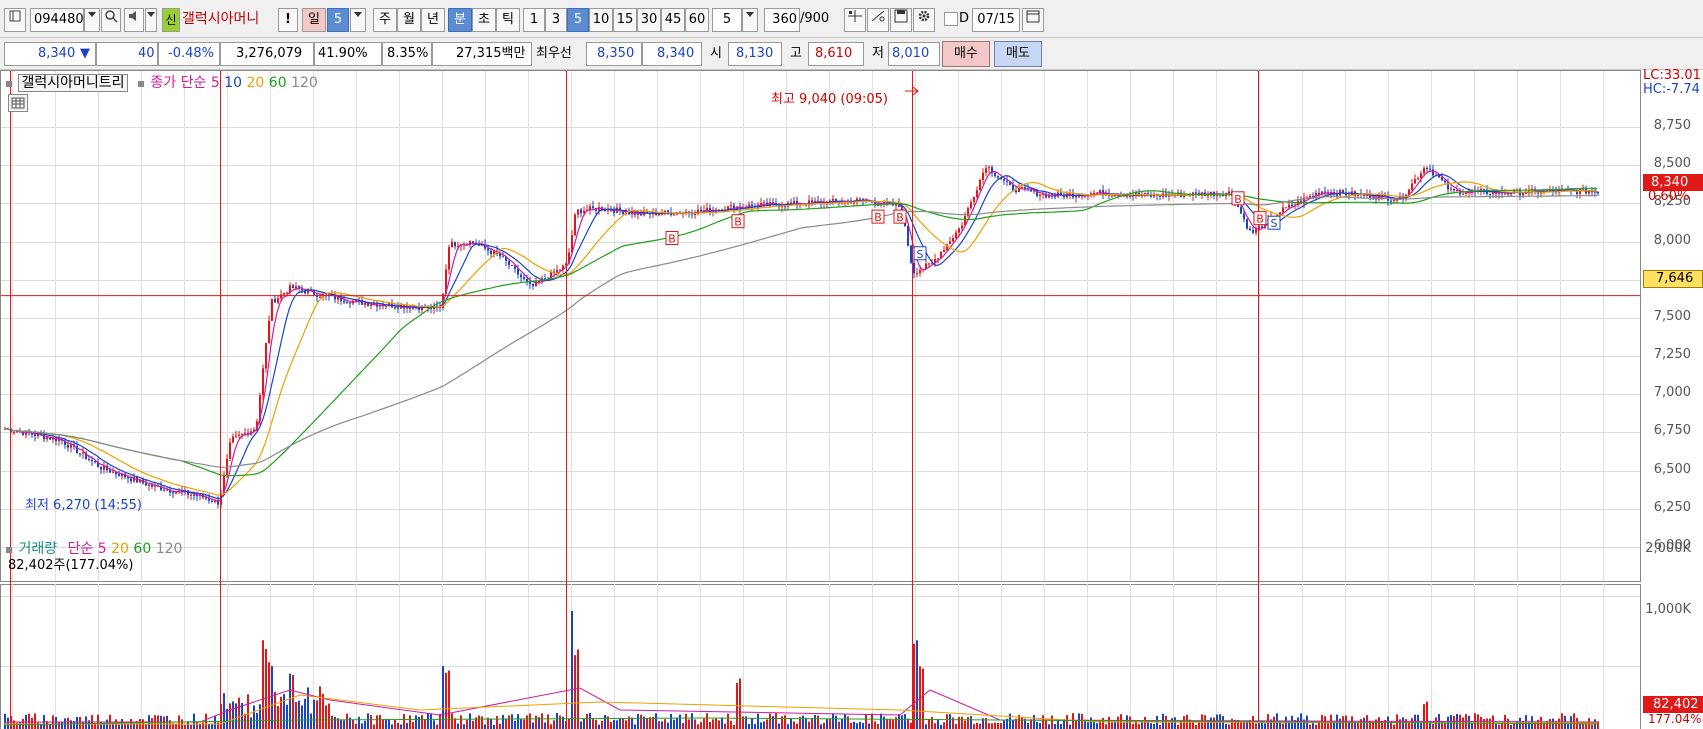  I want to click on interval-dropdown-icon, so click(750, 20).